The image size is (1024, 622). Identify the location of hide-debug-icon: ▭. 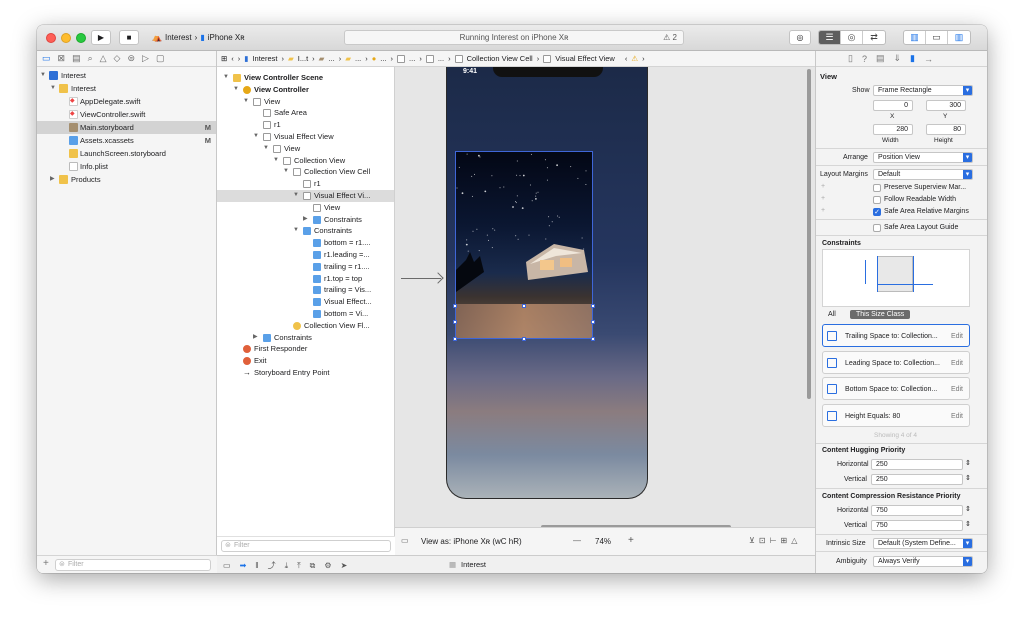
(231, 565).